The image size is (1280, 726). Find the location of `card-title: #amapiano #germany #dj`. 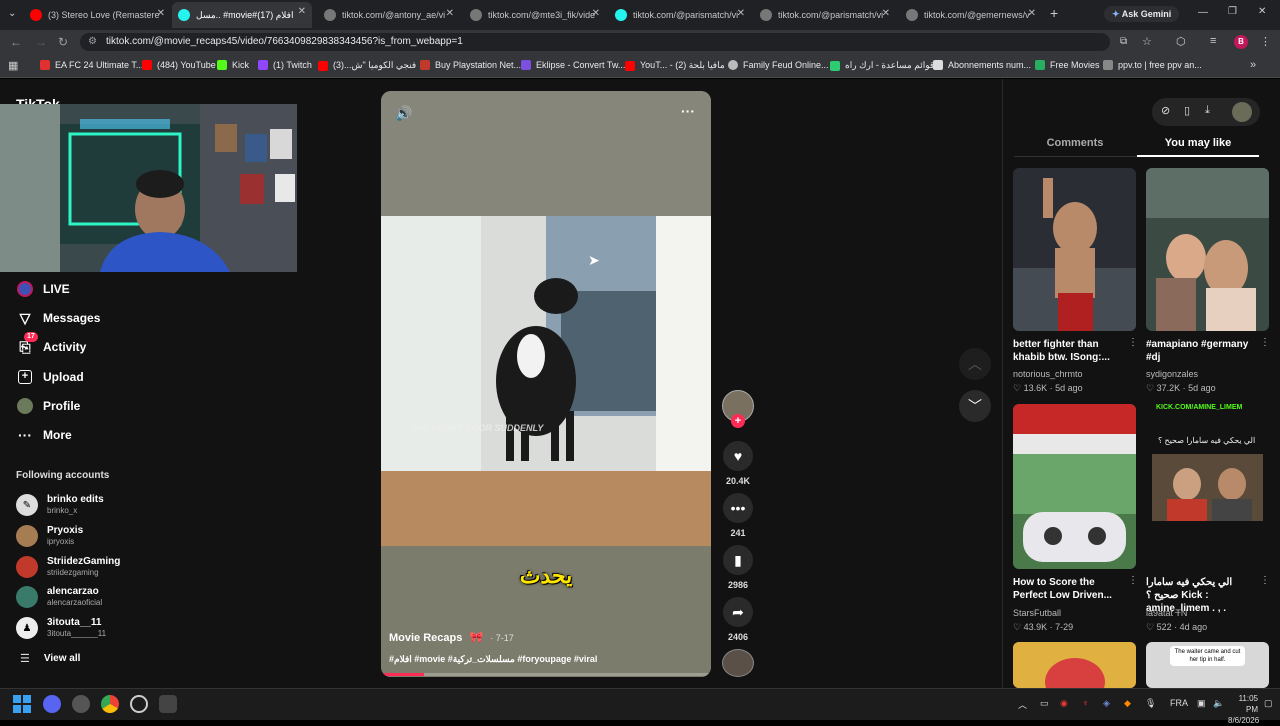

card-title: #amapiano #germany #dj is located at coordinates (1202, 351).